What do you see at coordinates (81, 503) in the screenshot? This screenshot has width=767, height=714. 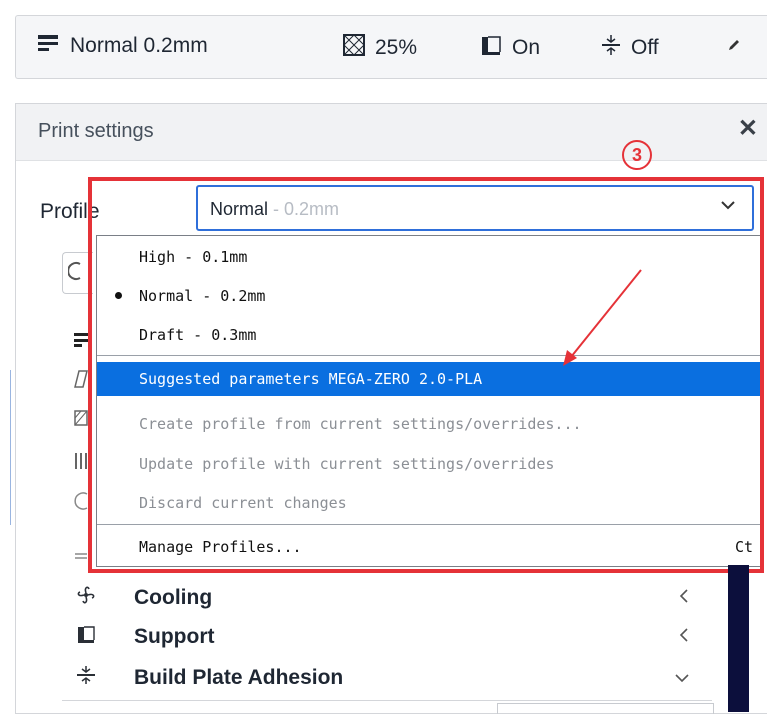 I see `speed-icon` at bounding box center [81, 503].